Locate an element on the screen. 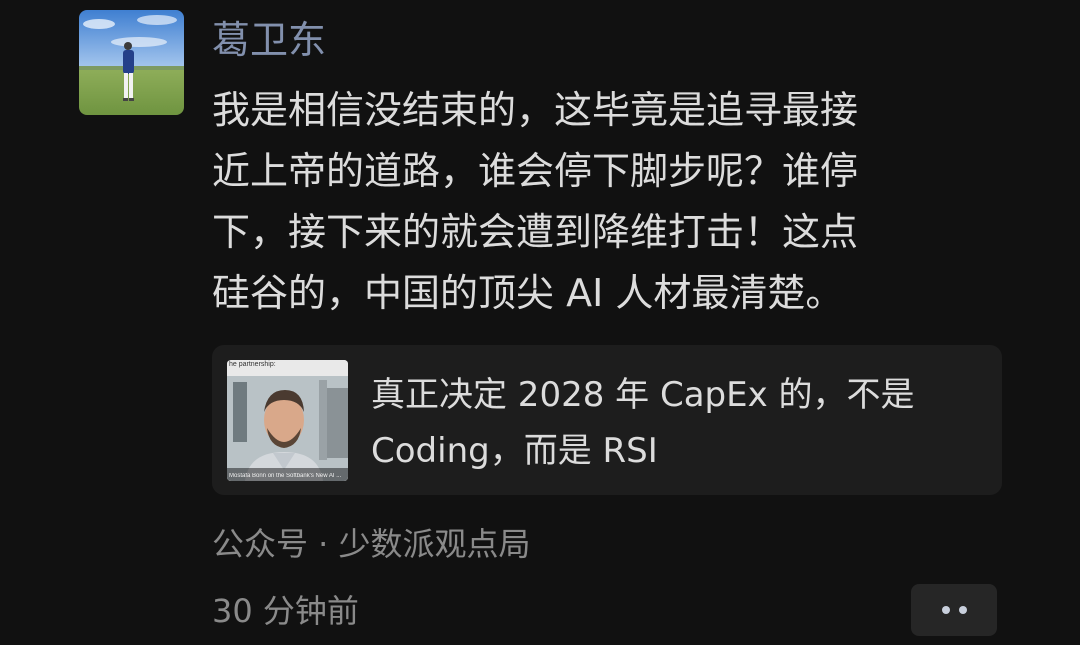 This screenshot has width=1080, height=645. avatar is located at coordinates (131, 62).